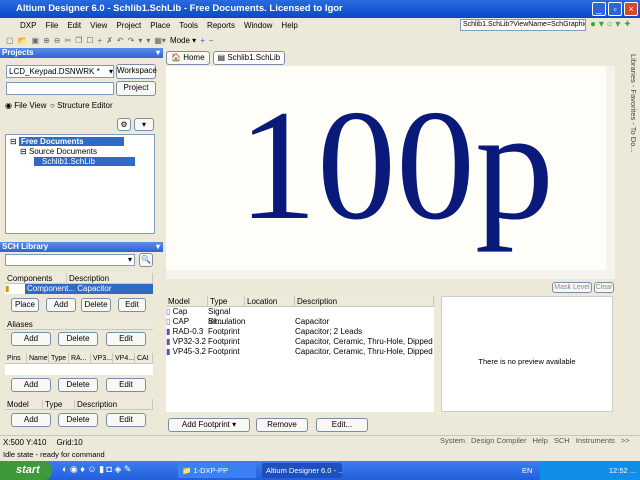 The width and height of the screenshot is (640, 480). I want to click on address-field: Schlib1.SchLib?ViewName=SchGraphic, so click(523, 25).